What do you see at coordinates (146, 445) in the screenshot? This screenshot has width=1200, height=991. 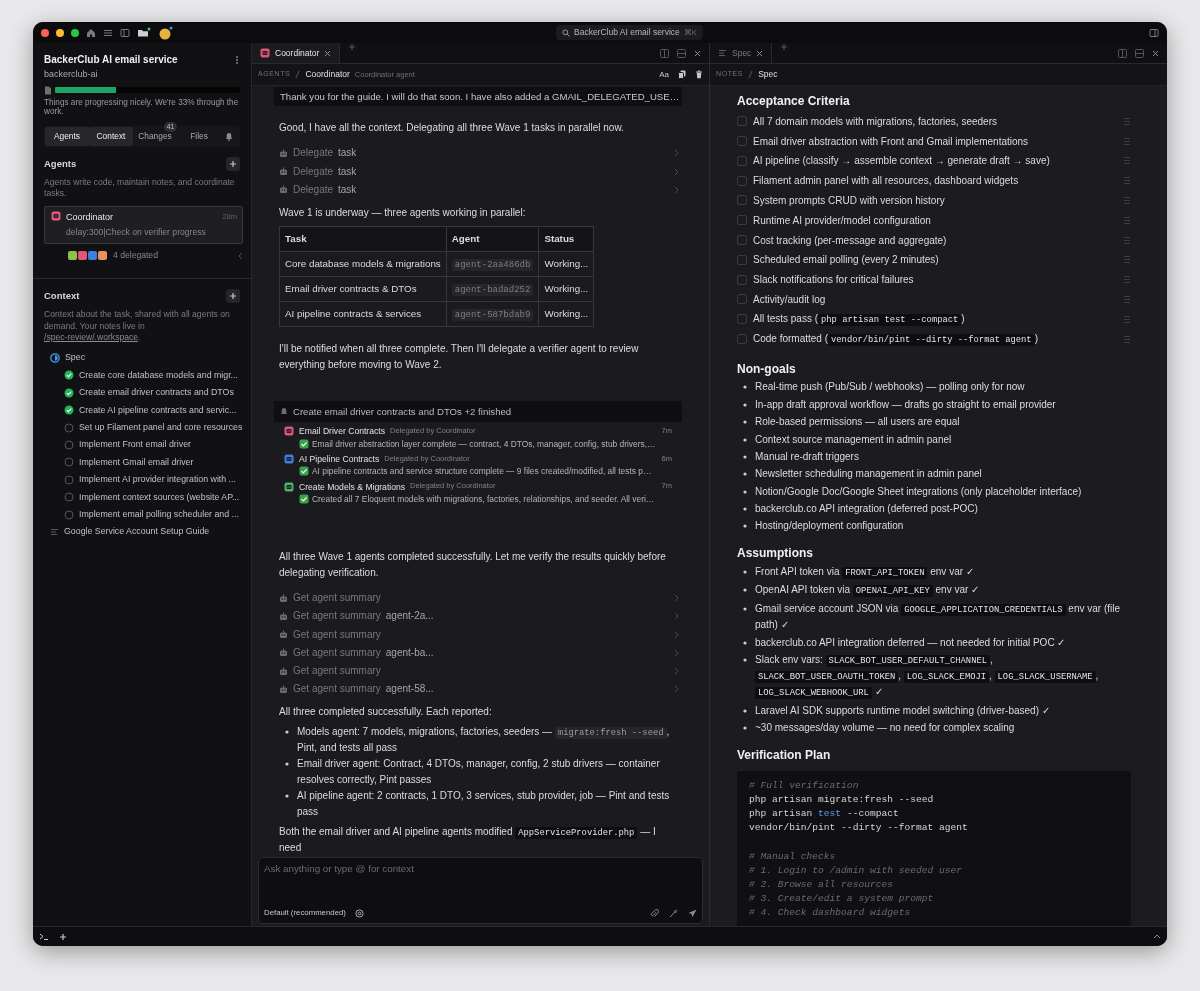 I see `task-item: Implement Front email driver` at bounding box center [146, 445].